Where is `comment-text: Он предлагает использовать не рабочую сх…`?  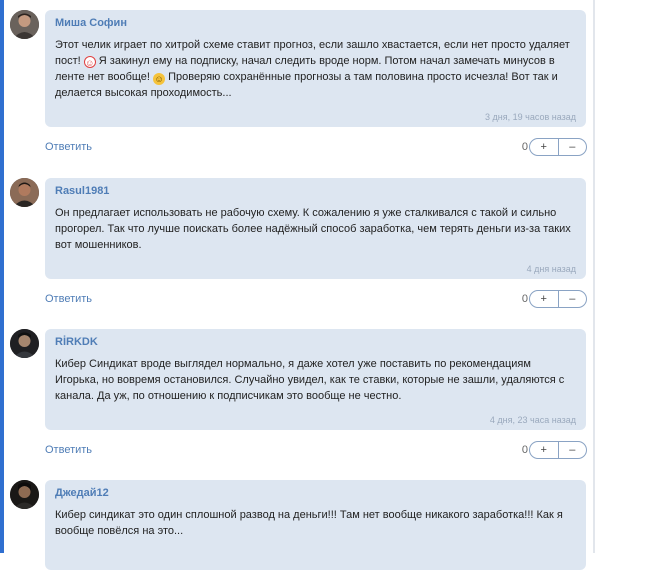
comment-text: Он предлагает использовать не рабочую сх… is located at coordinates (313, 229).